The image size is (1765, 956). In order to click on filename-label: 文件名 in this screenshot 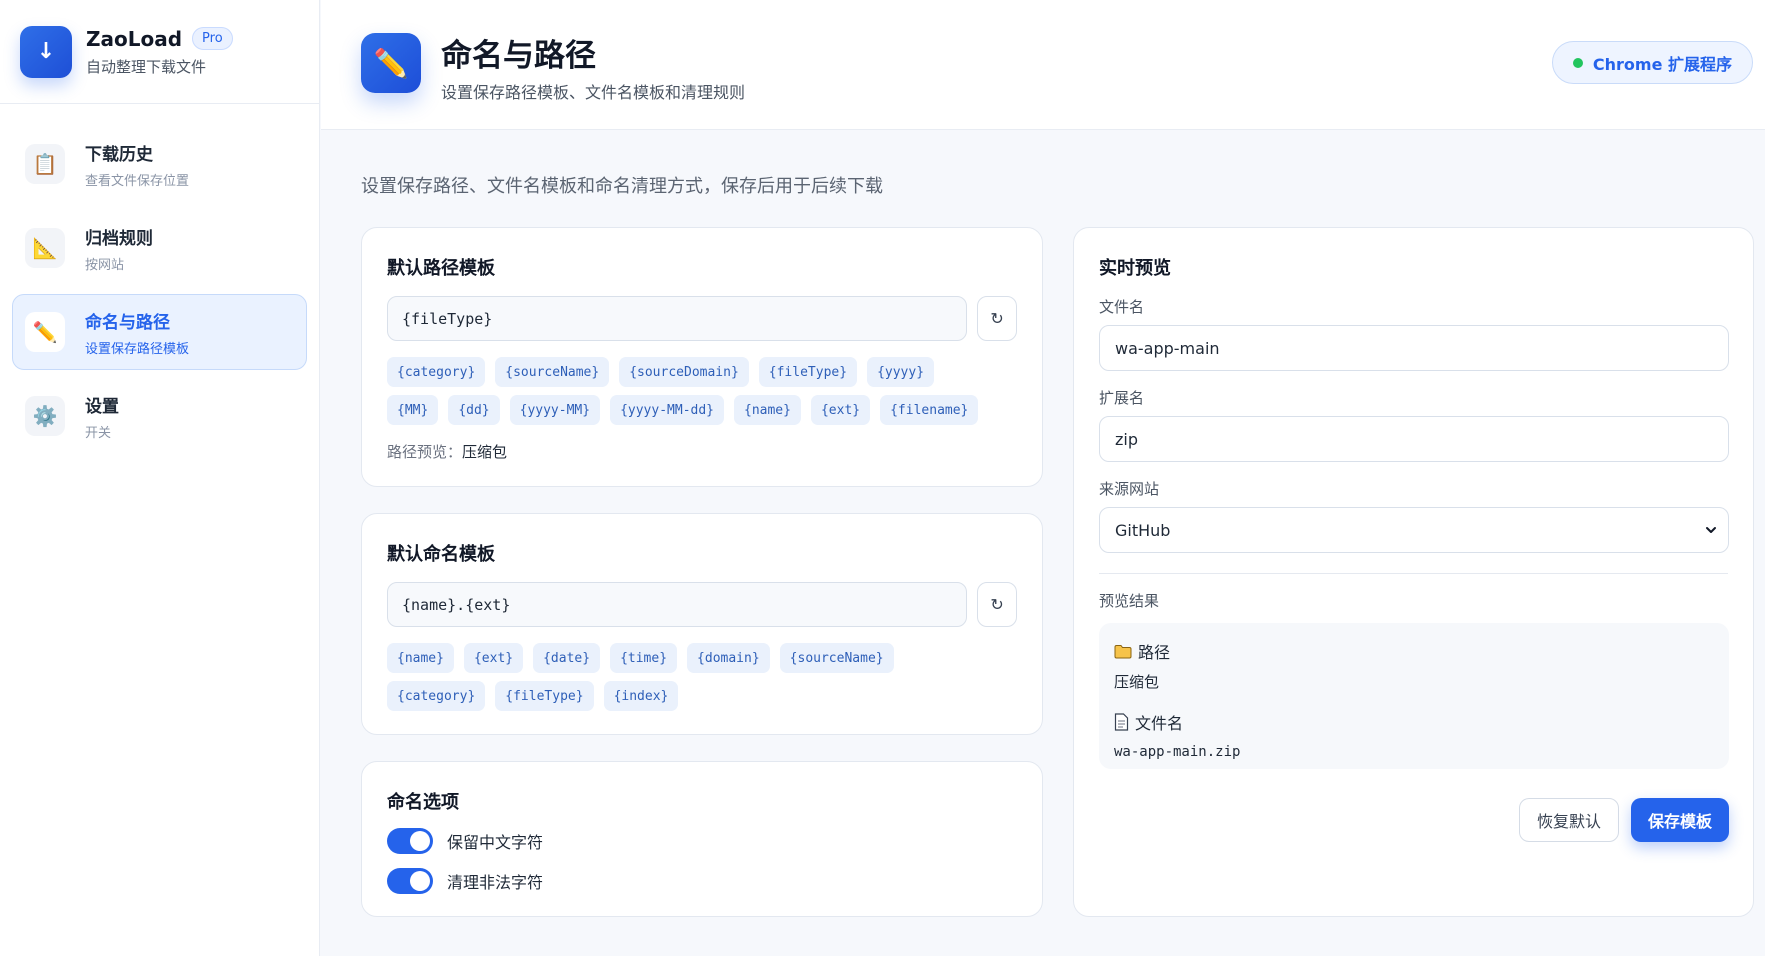, I will do `click(1122, 307)`.